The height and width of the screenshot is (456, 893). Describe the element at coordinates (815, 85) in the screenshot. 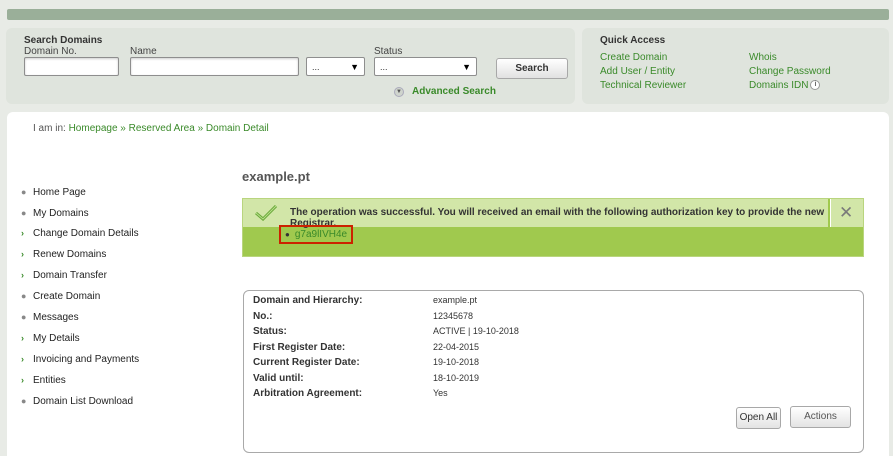

I see `info-icon: i` at that location.